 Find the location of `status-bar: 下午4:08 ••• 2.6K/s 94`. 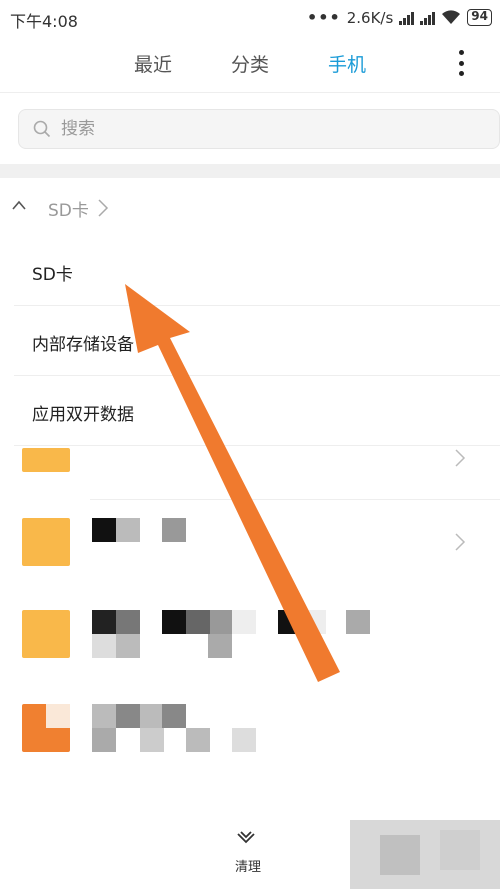

status-bar: 下午4:08 ••• 2.6K/s 94 is located at coordinates (250, 18).